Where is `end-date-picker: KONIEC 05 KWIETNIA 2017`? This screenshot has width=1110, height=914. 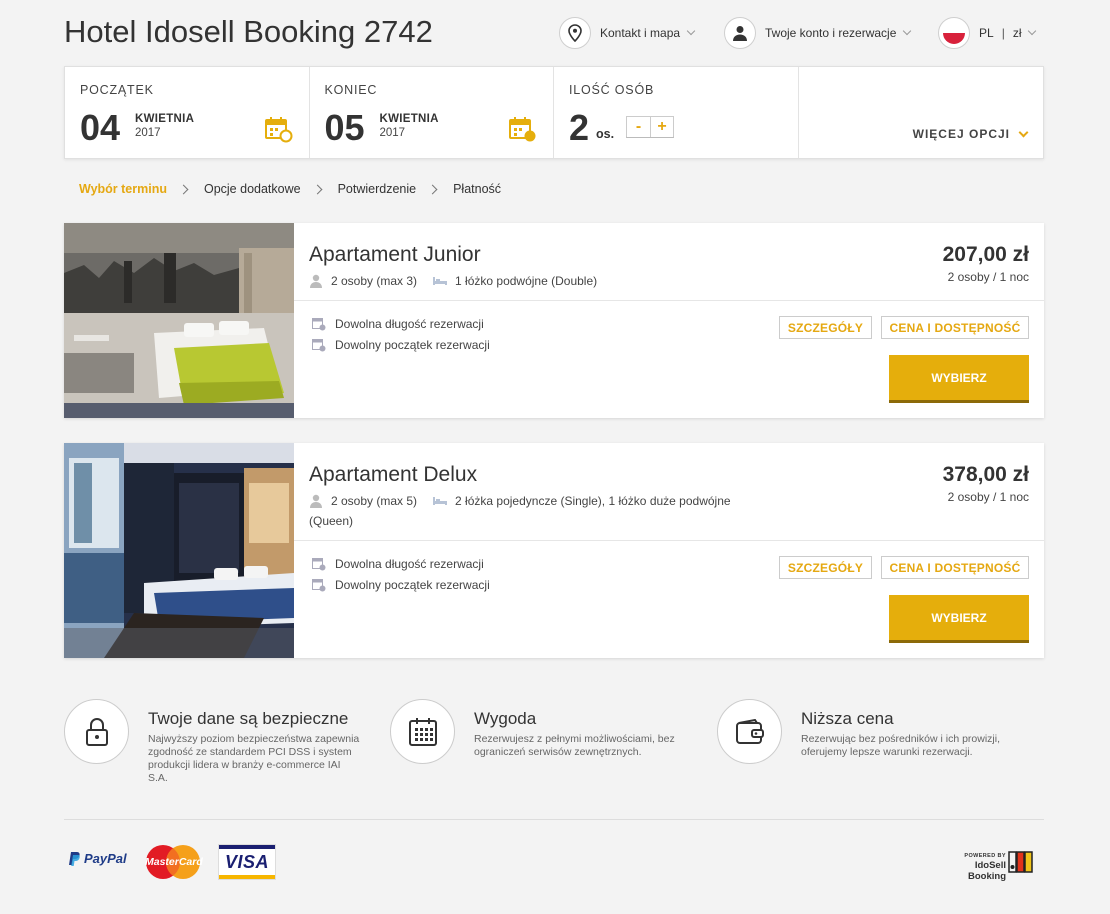 end-date-picker: KONIEC 05 KWIETNIA 2017 is located at coordinates (432, 112).